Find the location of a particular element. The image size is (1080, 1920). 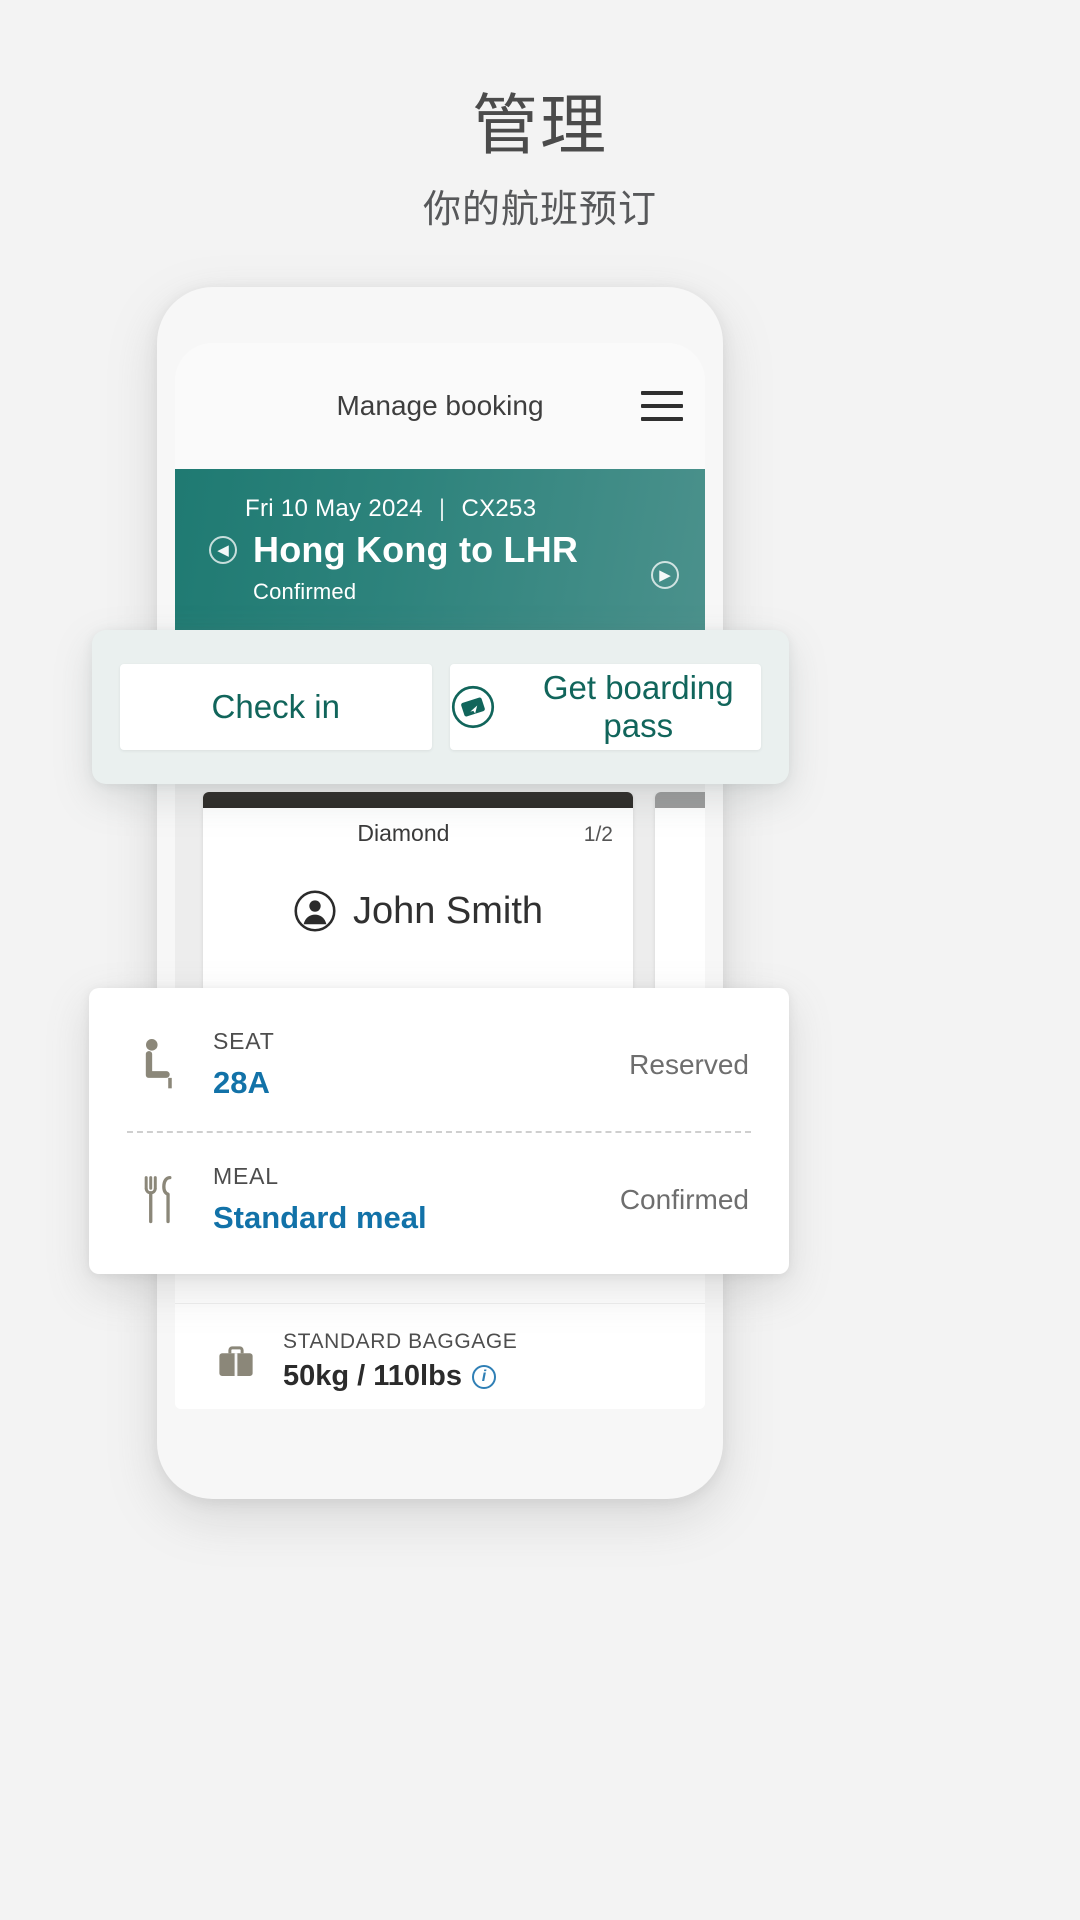

seat-row: SEAT 28A Reserved is located at coordinates (439, 1064).